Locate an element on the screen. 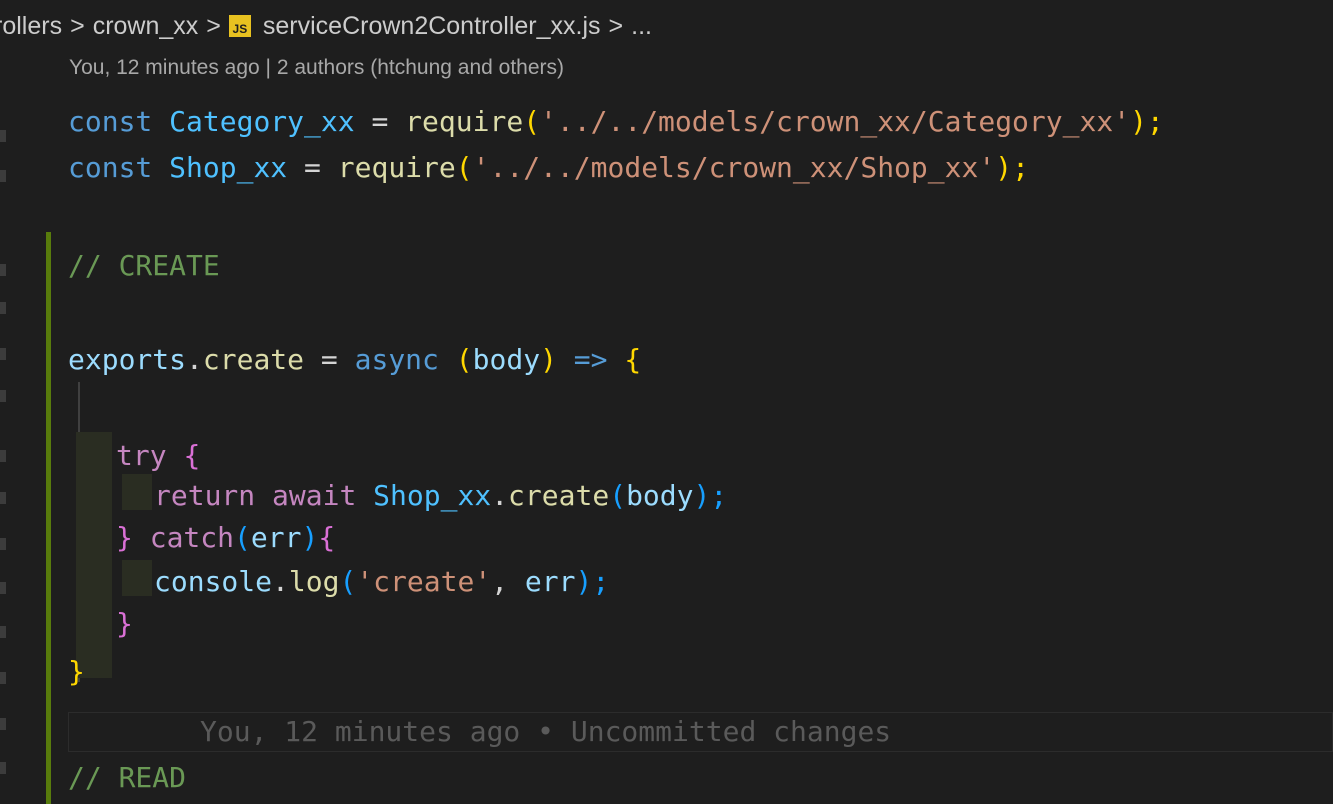 The width and height of the screenshot is (1333, 804). function-name: log is located at coordinates (314, 581).